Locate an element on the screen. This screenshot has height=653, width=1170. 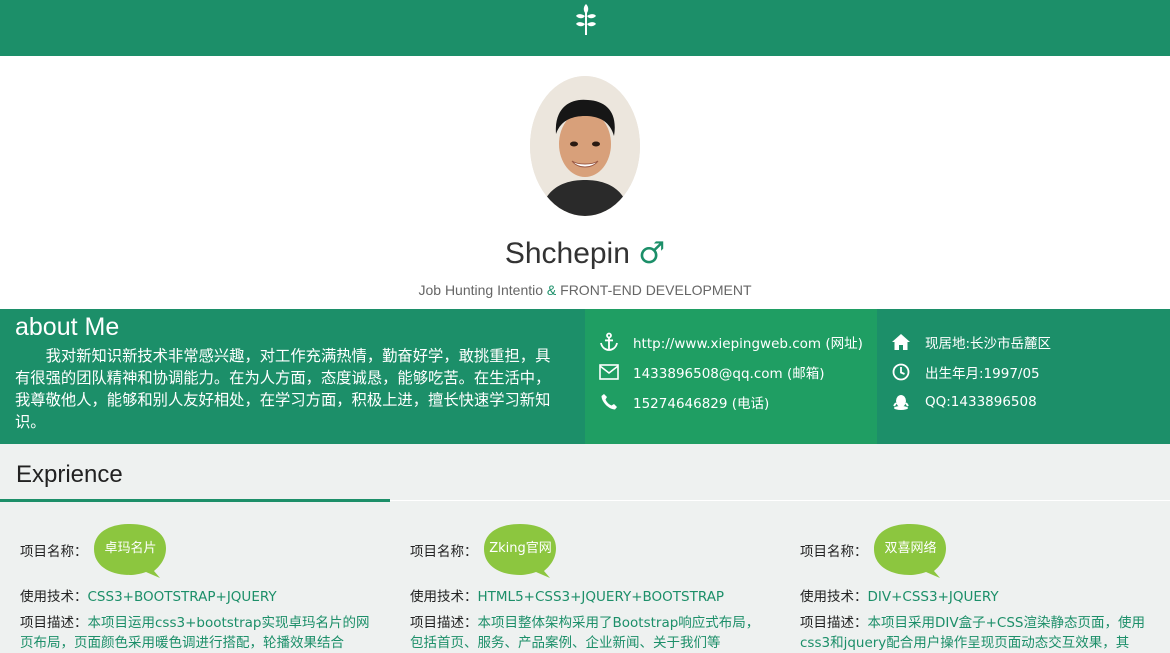
project-name-text: 双喜网络 is located at coordinates (910, 548).